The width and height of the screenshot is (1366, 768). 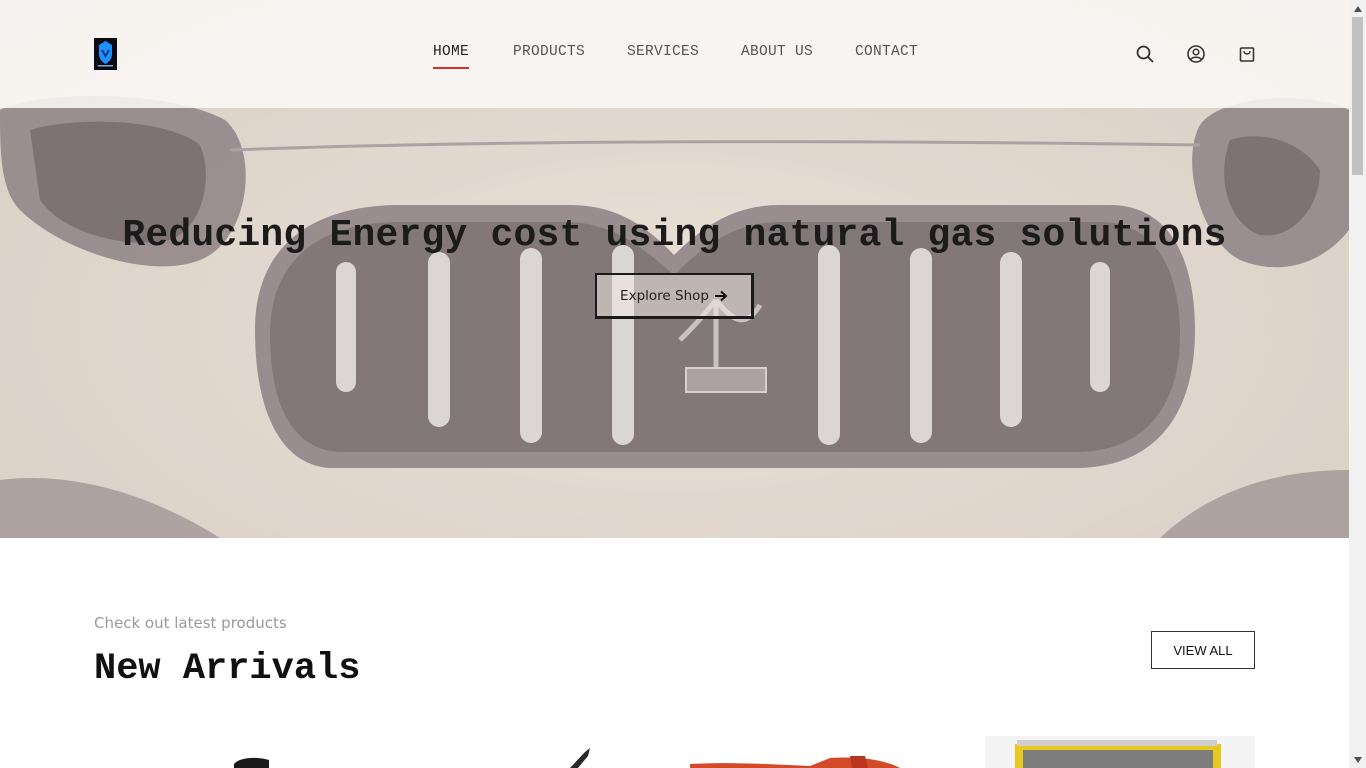 What do you see at coordinates (1357, 384) in the screenshot?
I see `page-scrollbar` at bounding box center [1357, 384].